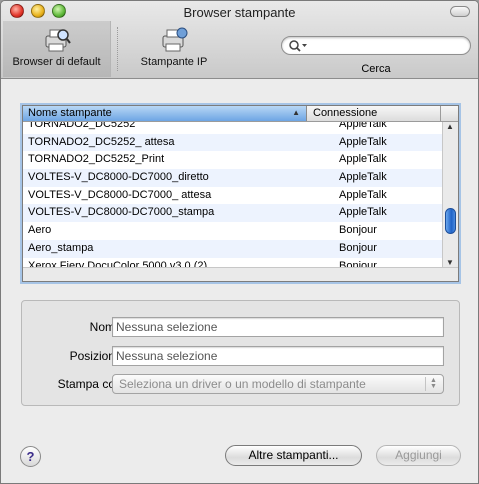 This screenshot has width=479, height=484. I want to click on table-row: VOLTES-V_DC8000-DC7000_diretto AppleTalk, so click(233, 178).